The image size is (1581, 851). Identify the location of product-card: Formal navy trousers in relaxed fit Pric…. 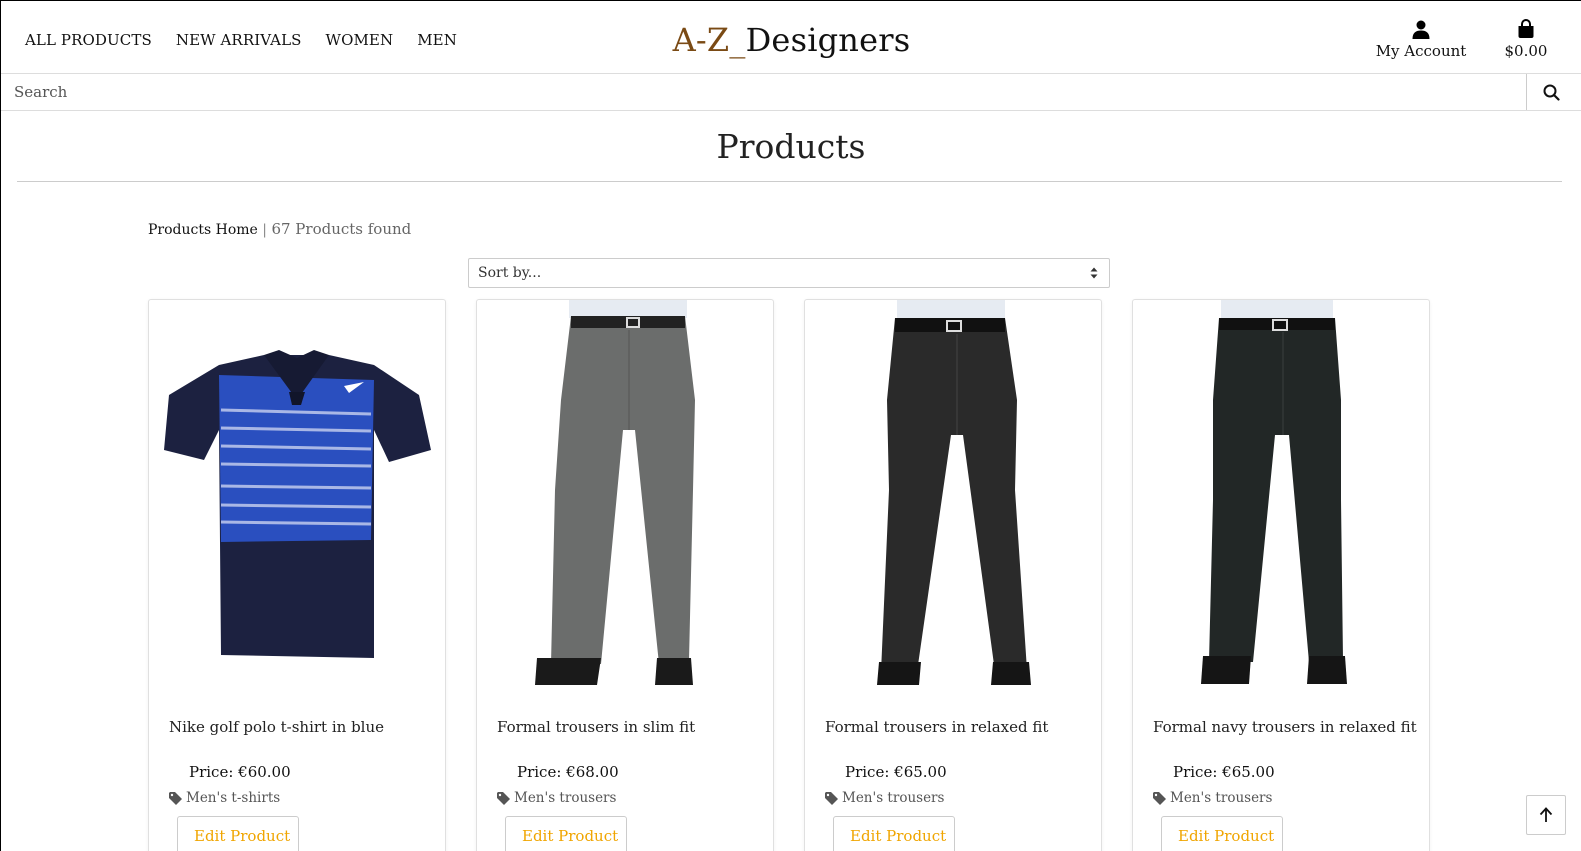
(1281, 575).